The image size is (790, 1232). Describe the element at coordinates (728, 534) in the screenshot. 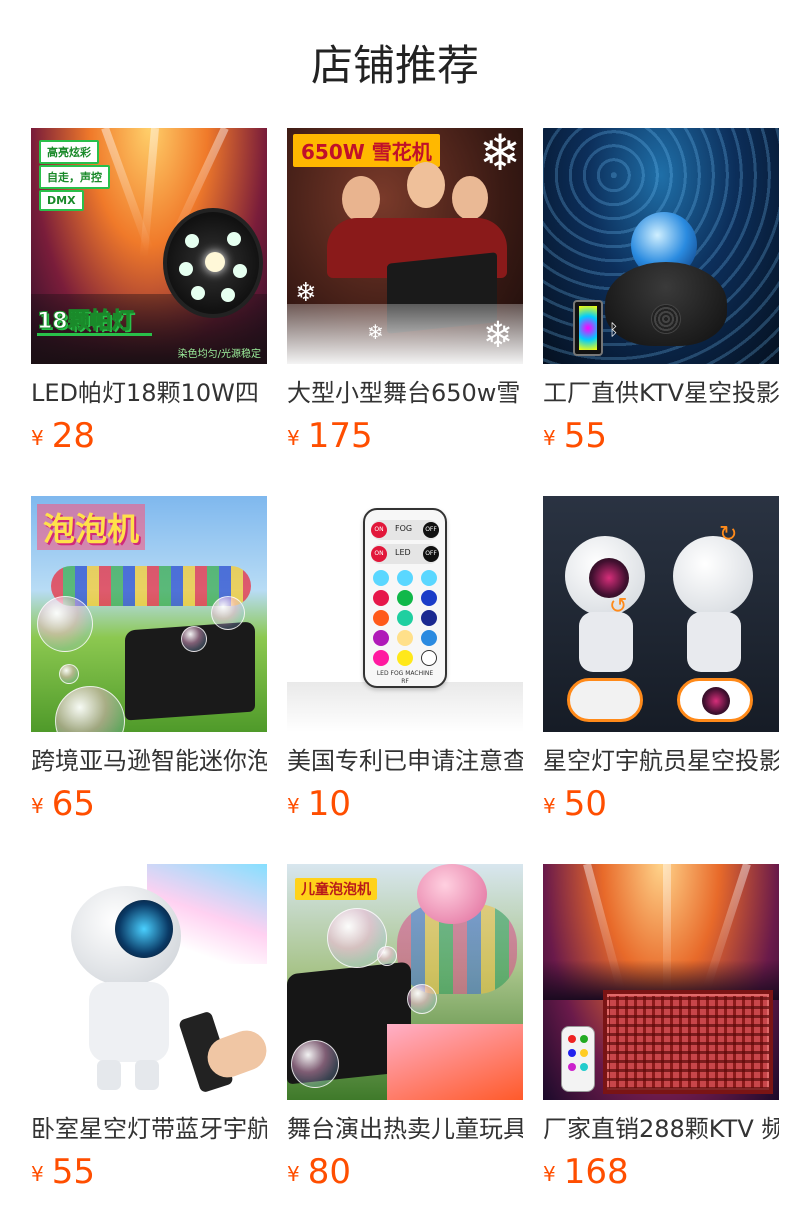

I see `rotate-arrow-icon: ↻` at that location.